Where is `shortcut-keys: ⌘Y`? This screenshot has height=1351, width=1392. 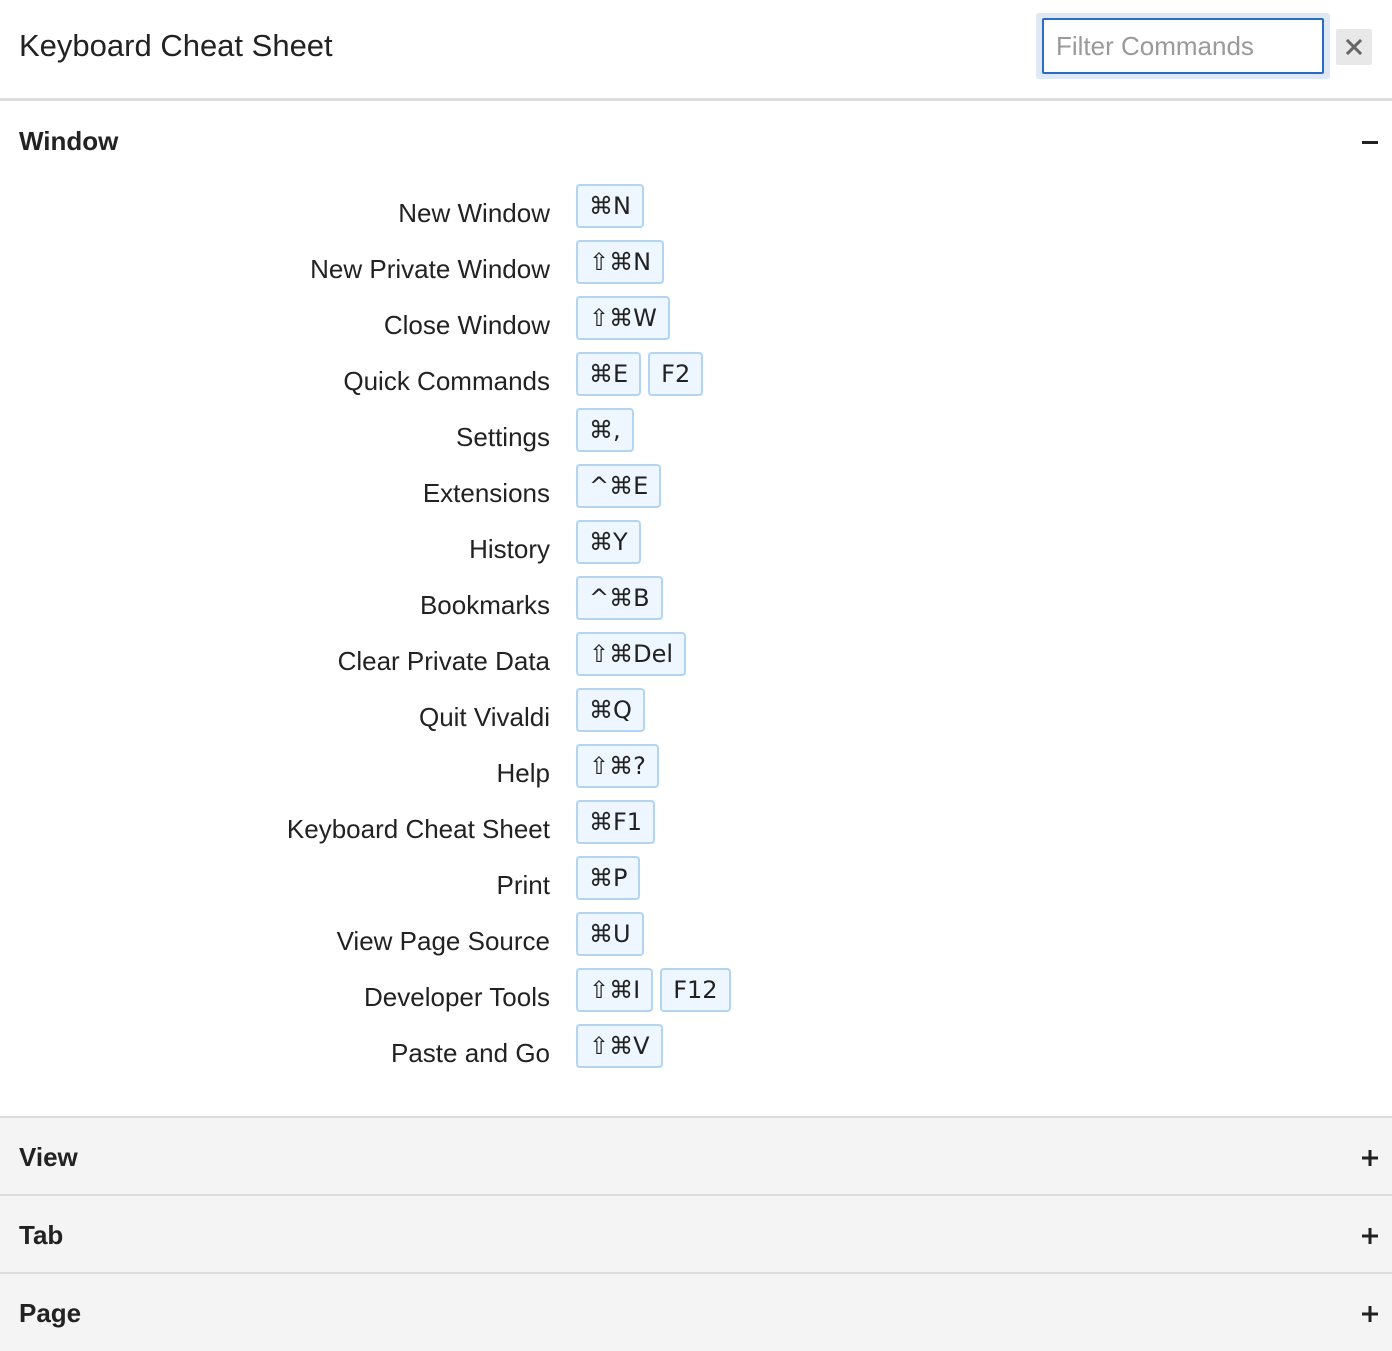 shortcut-keys: ⌘Y is located at coordinates (608, 542).